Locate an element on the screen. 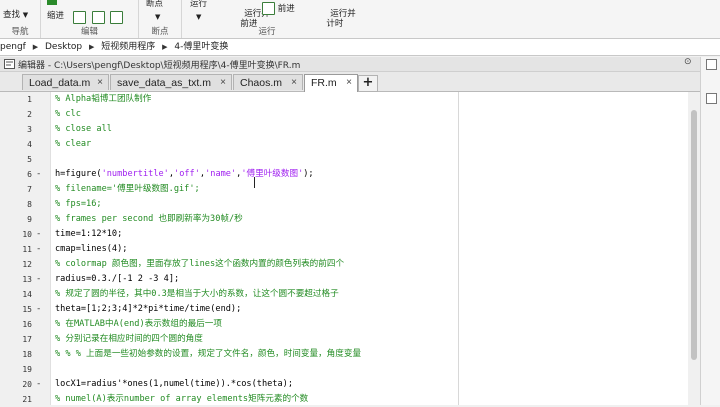 The image size is (720, 407). breakpoint-chevron-icon: ▼ is located at coordinates (157, 17).